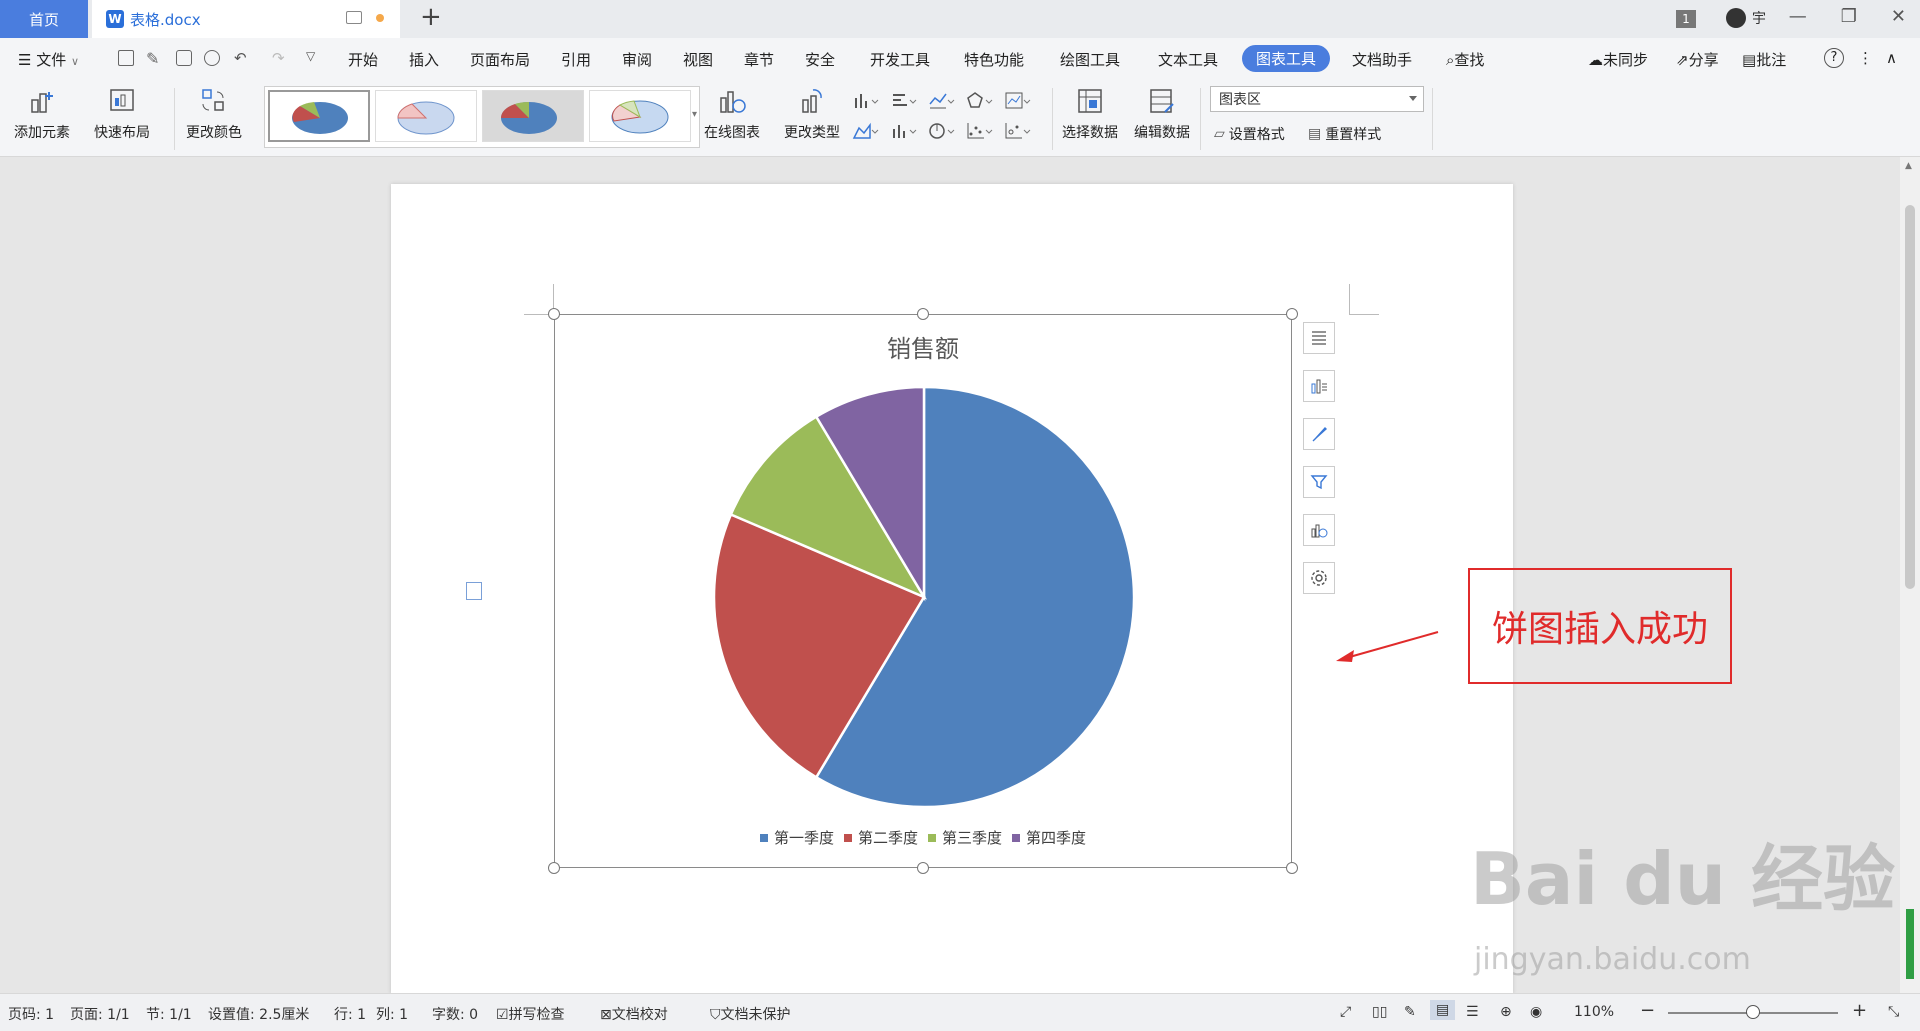  What do you see at coordinates (1410, 1012) in the screenshot?
I see `write-mode-icon: ✎` at bounding box center [1410, 1012].